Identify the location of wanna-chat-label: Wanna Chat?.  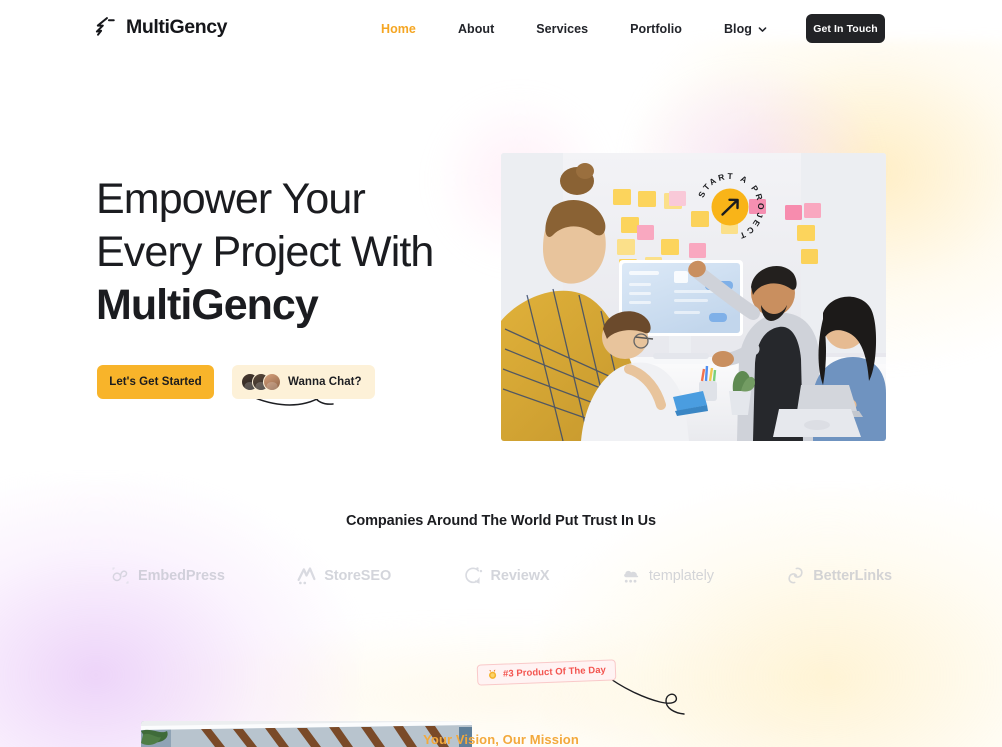
(325, 382).